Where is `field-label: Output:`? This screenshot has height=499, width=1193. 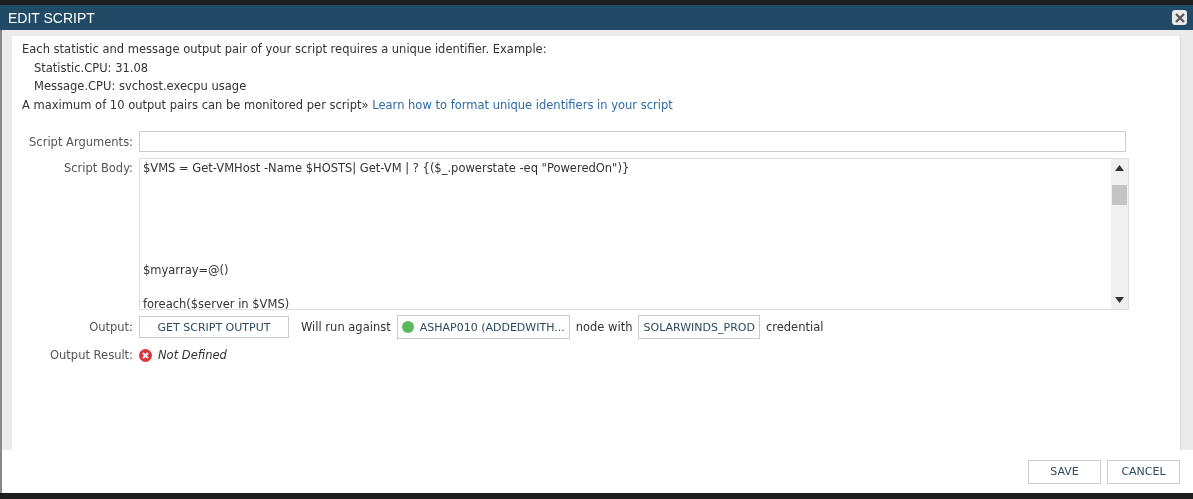
field-label: Output: is located at coordinates (110, 327).